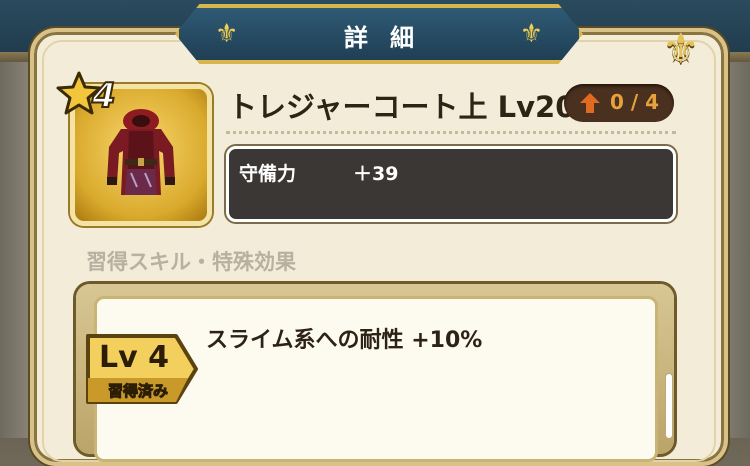  What do you see at coordinates (191, 262) in the screenshot?
I see `section-title-skills: 習得スキル・特殊効果` at bounding box center [191, 262].